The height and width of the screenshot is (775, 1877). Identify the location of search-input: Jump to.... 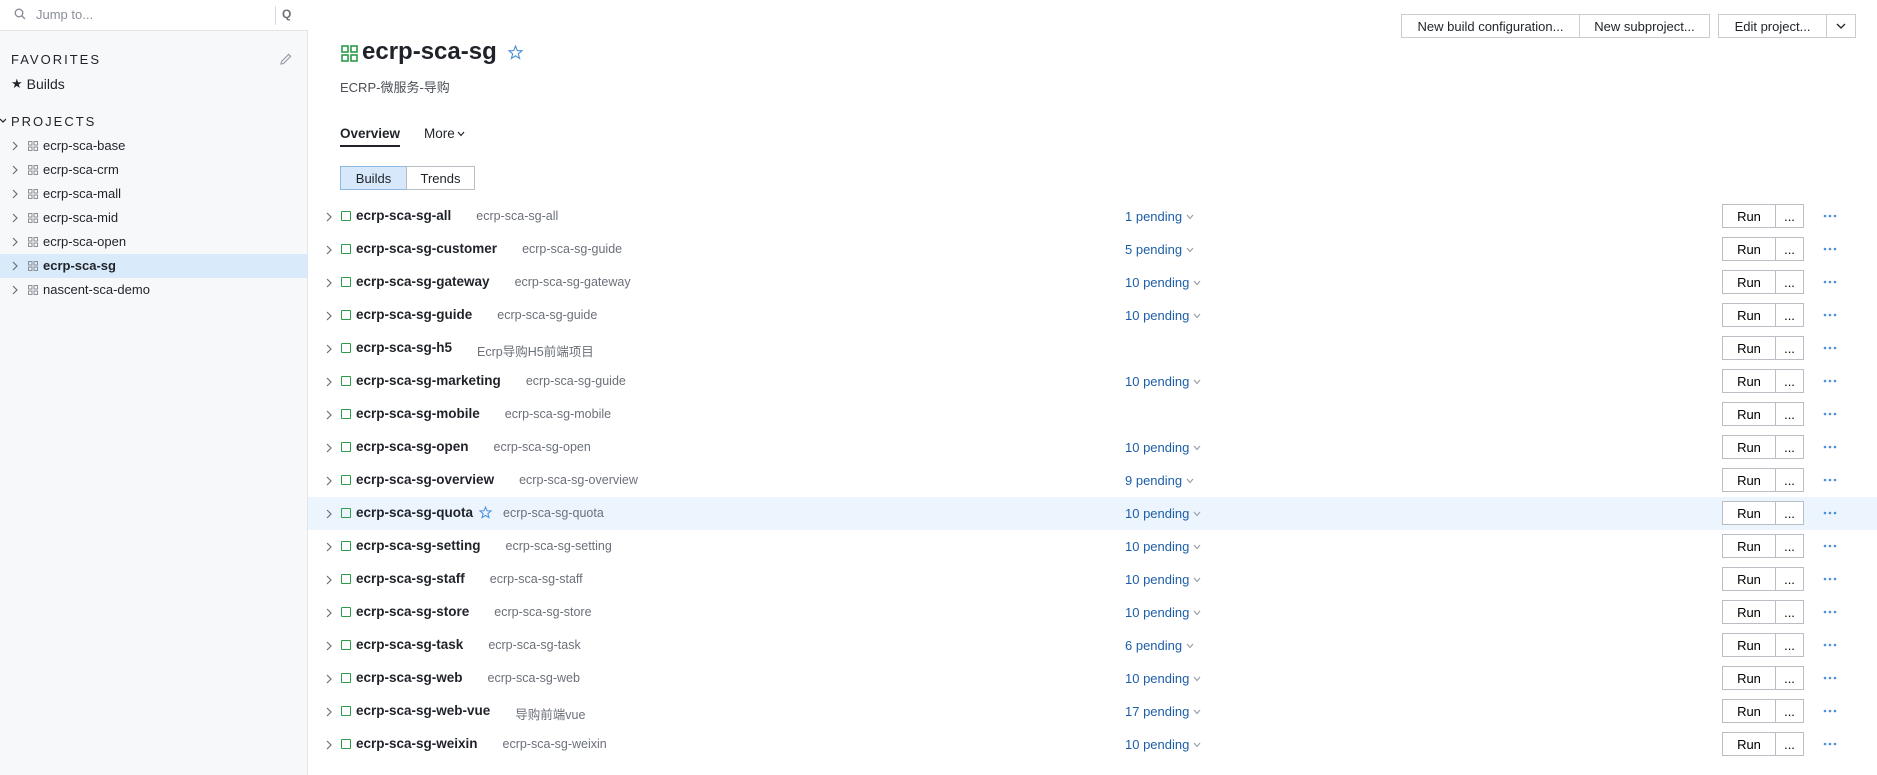
(64, 14).